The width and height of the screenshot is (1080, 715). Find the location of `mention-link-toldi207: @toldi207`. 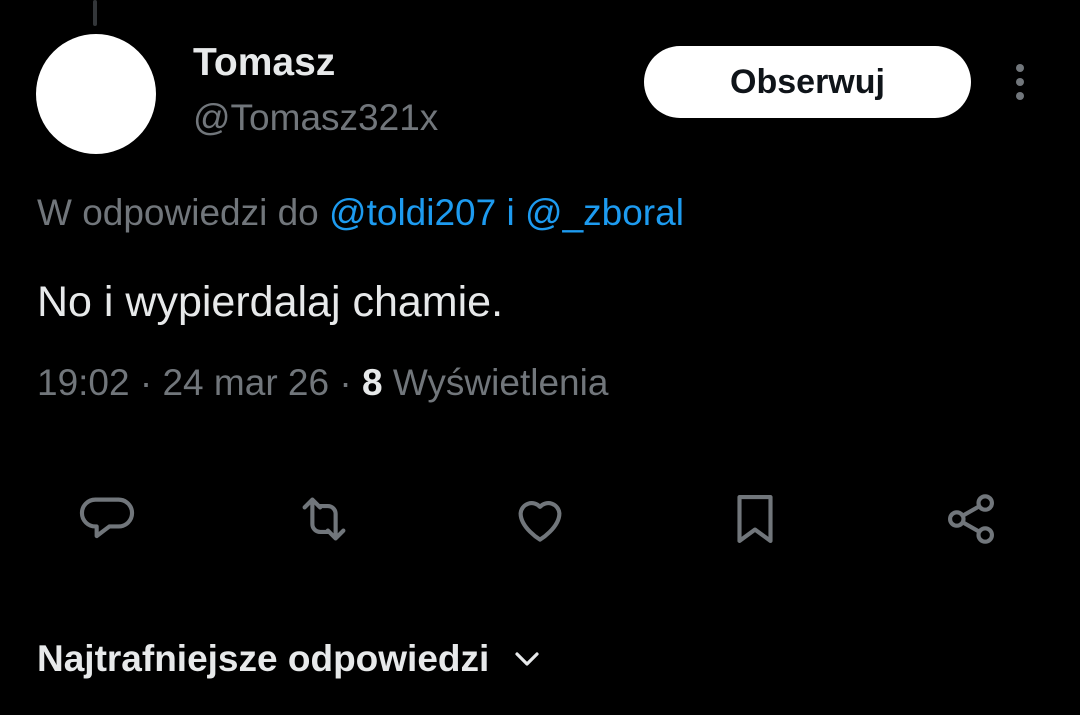

mention-link-toldi207: @toldi207 is located at coordinates (412, 212).